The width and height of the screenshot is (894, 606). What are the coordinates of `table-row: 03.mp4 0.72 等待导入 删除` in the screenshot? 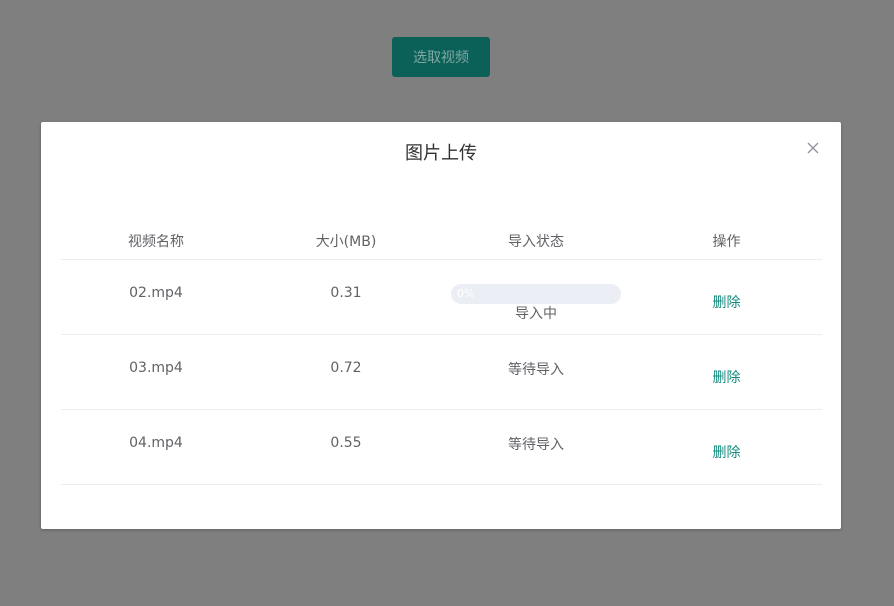 It's located at (441, 372).